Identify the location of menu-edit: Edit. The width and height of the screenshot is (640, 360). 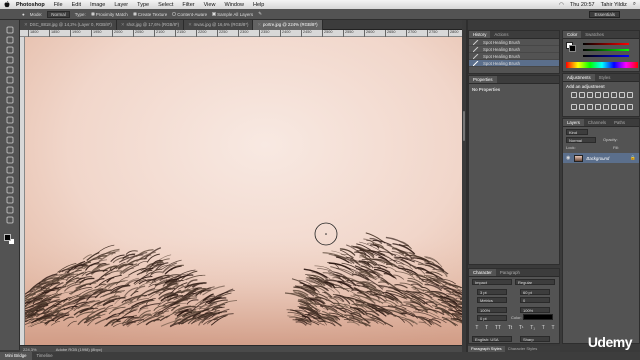
(76, 5).